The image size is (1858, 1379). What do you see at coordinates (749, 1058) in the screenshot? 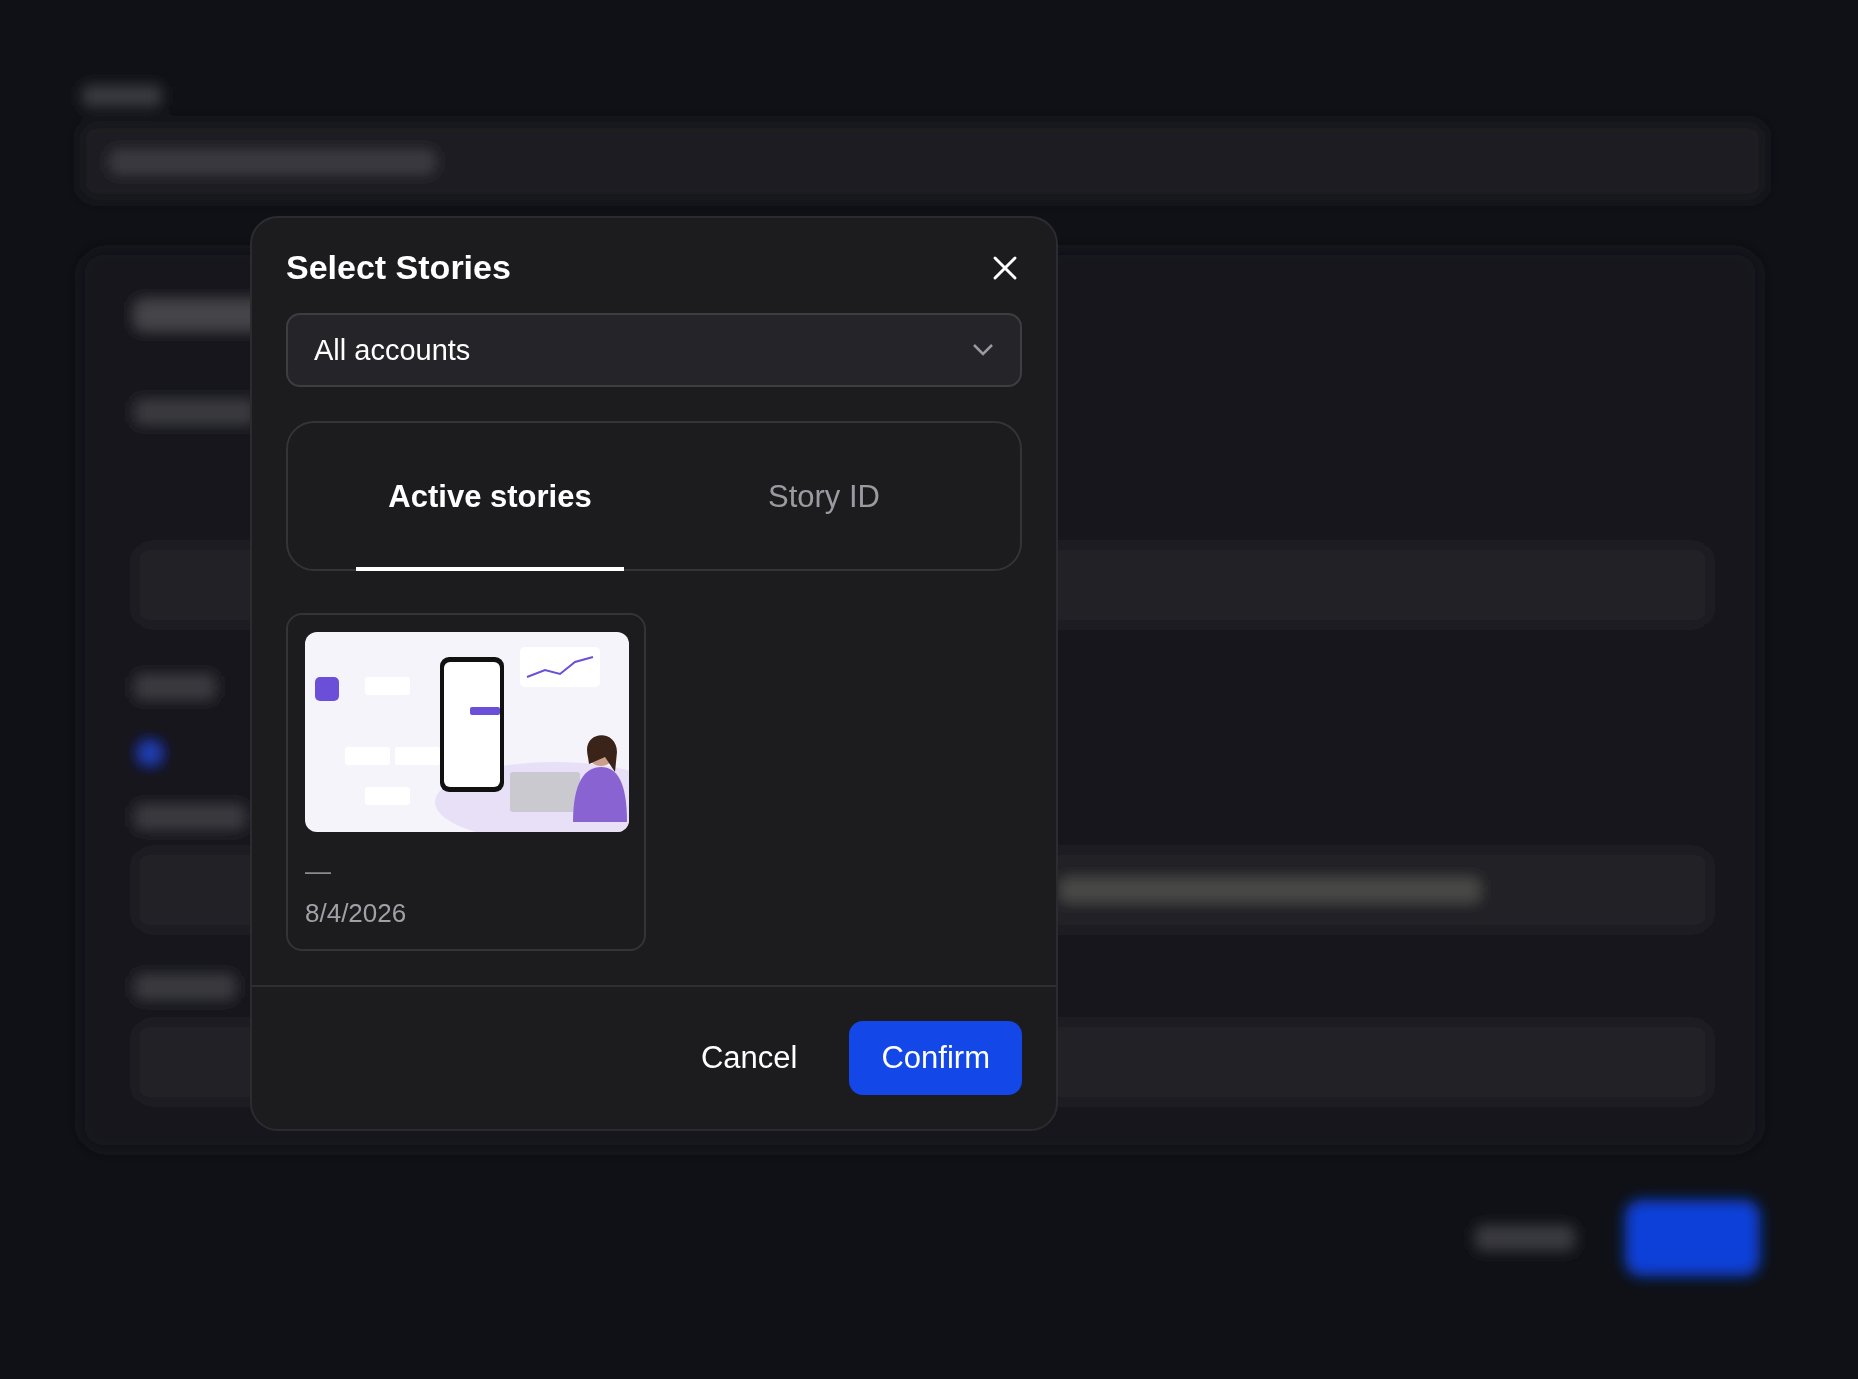
I see `cancel-button: Cancel` at bounding box center [749, 1058].